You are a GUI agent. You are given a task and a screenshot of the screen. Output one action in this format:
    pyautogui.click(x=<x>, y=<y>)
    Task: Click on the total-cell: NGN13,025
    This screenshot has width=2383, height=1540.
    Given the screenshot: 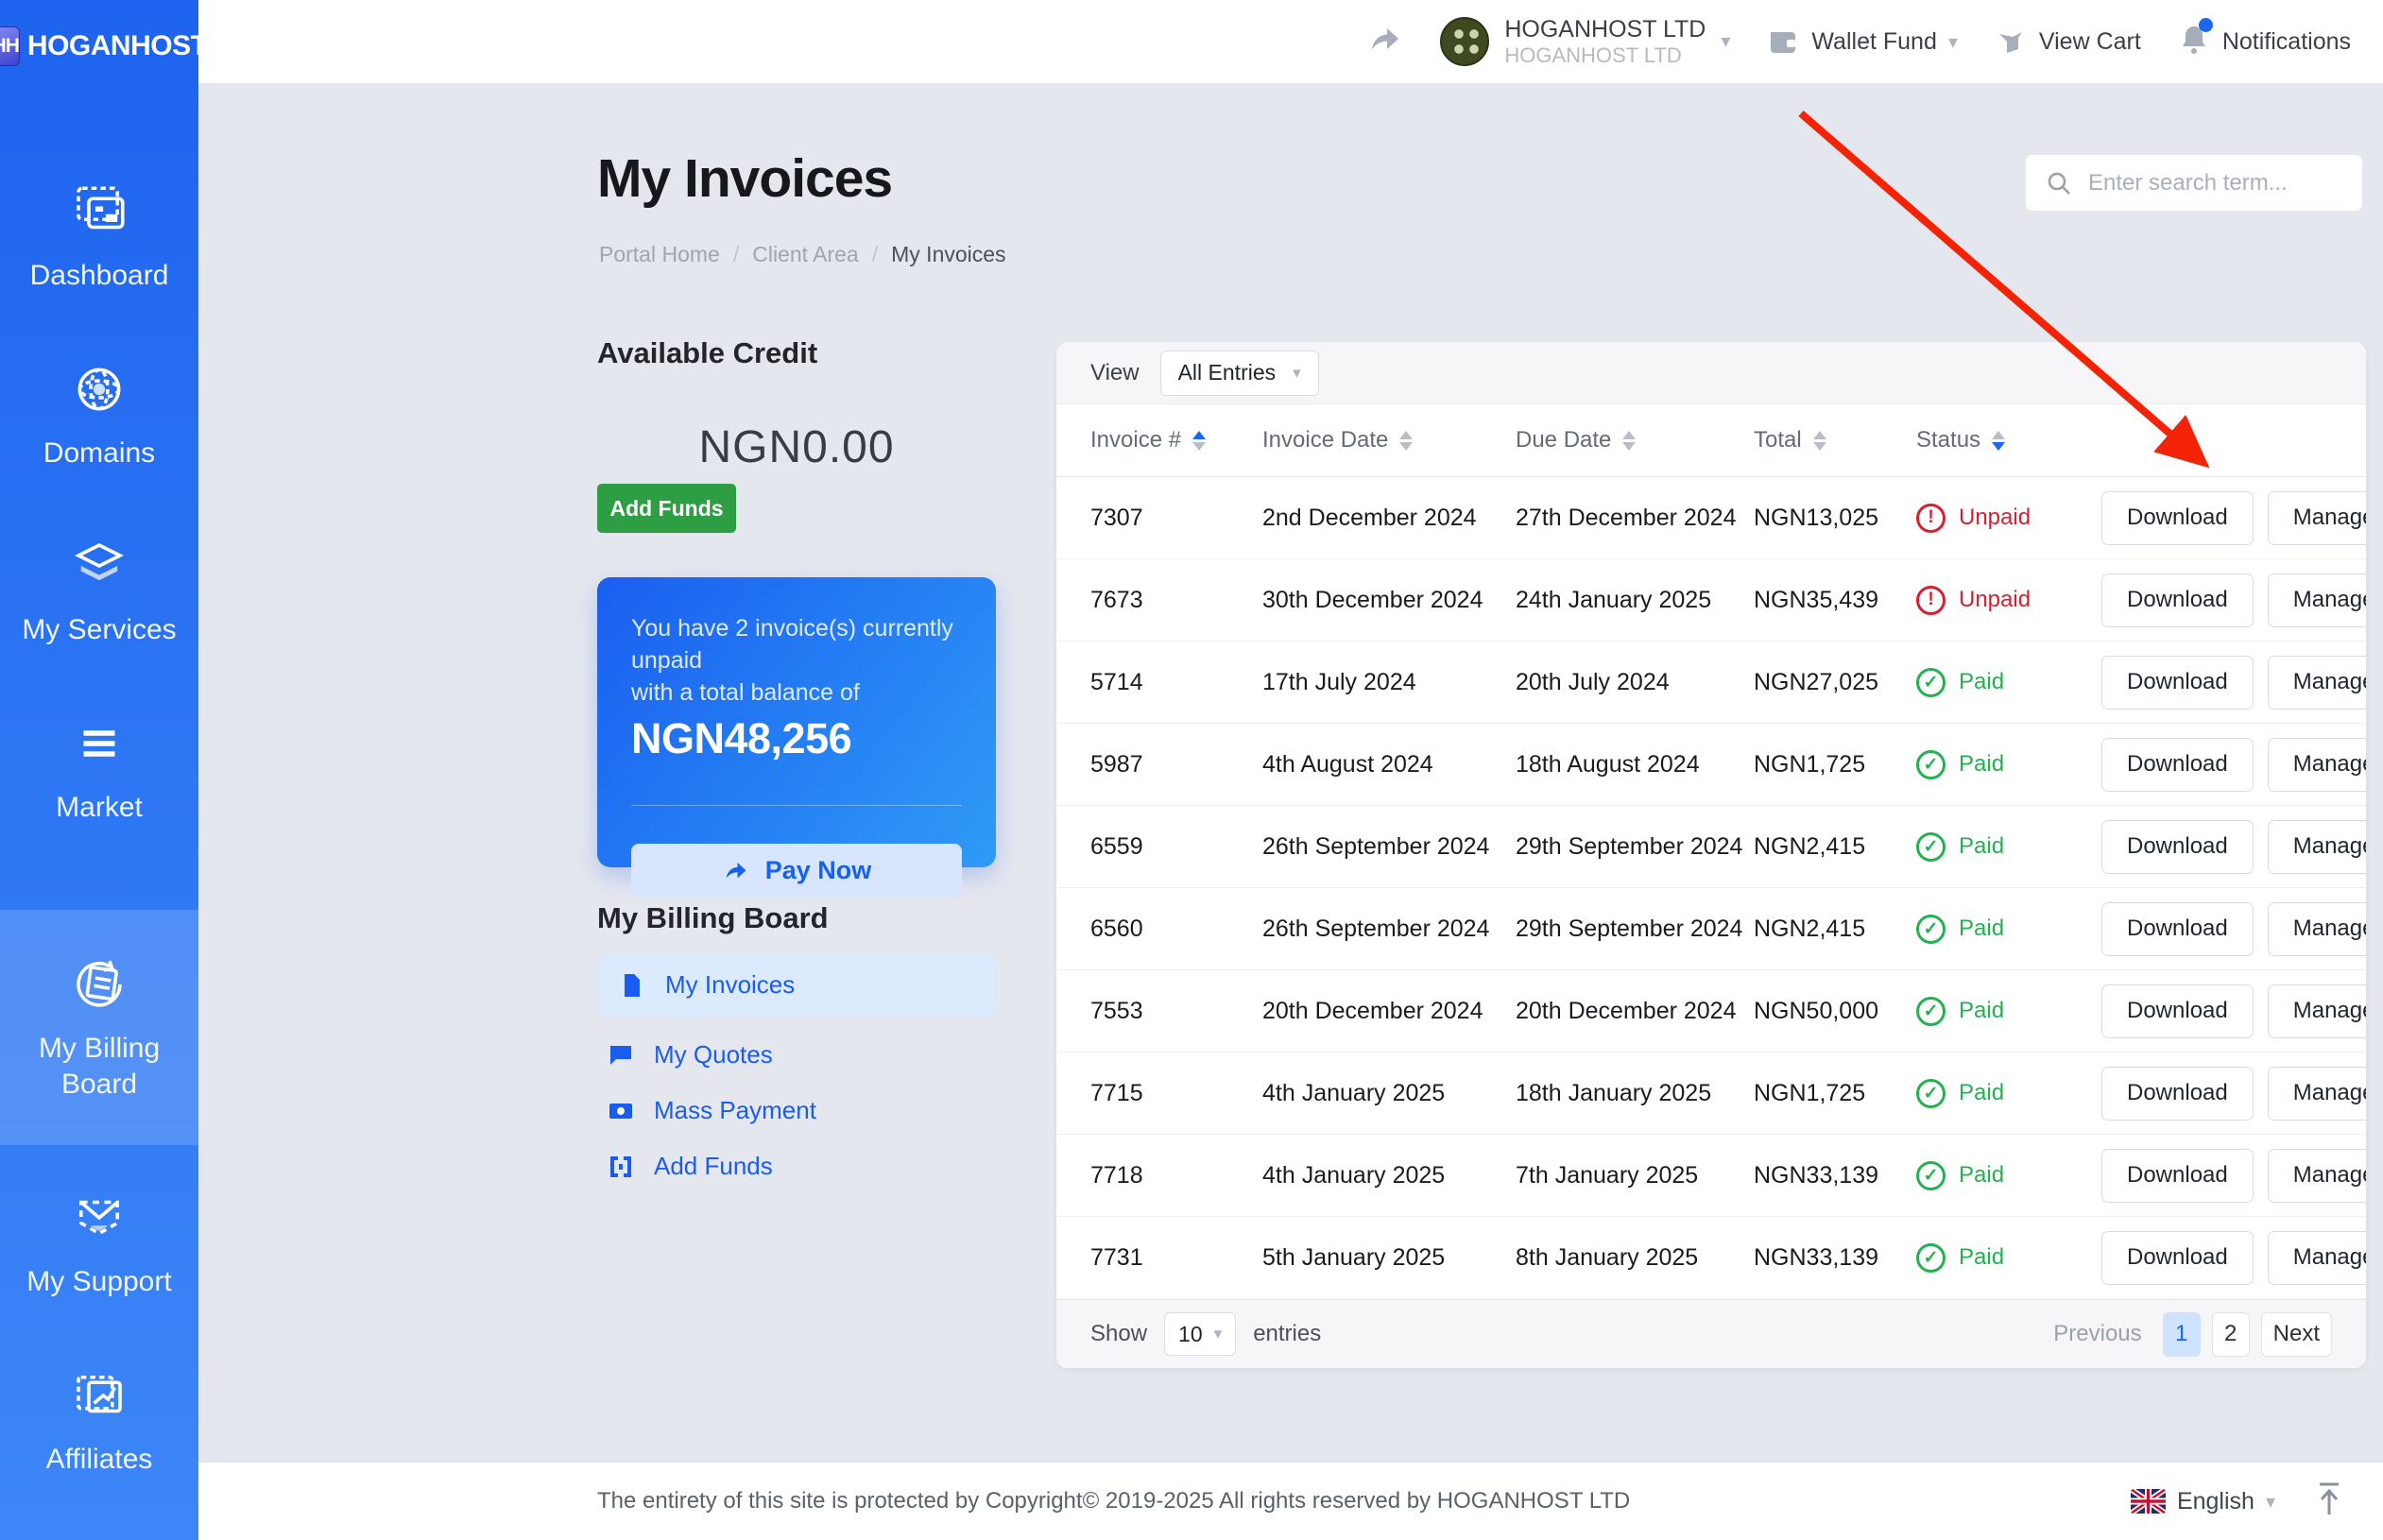 What is the action you would take?
    pyautogui.click(x=1816, y=517)
    